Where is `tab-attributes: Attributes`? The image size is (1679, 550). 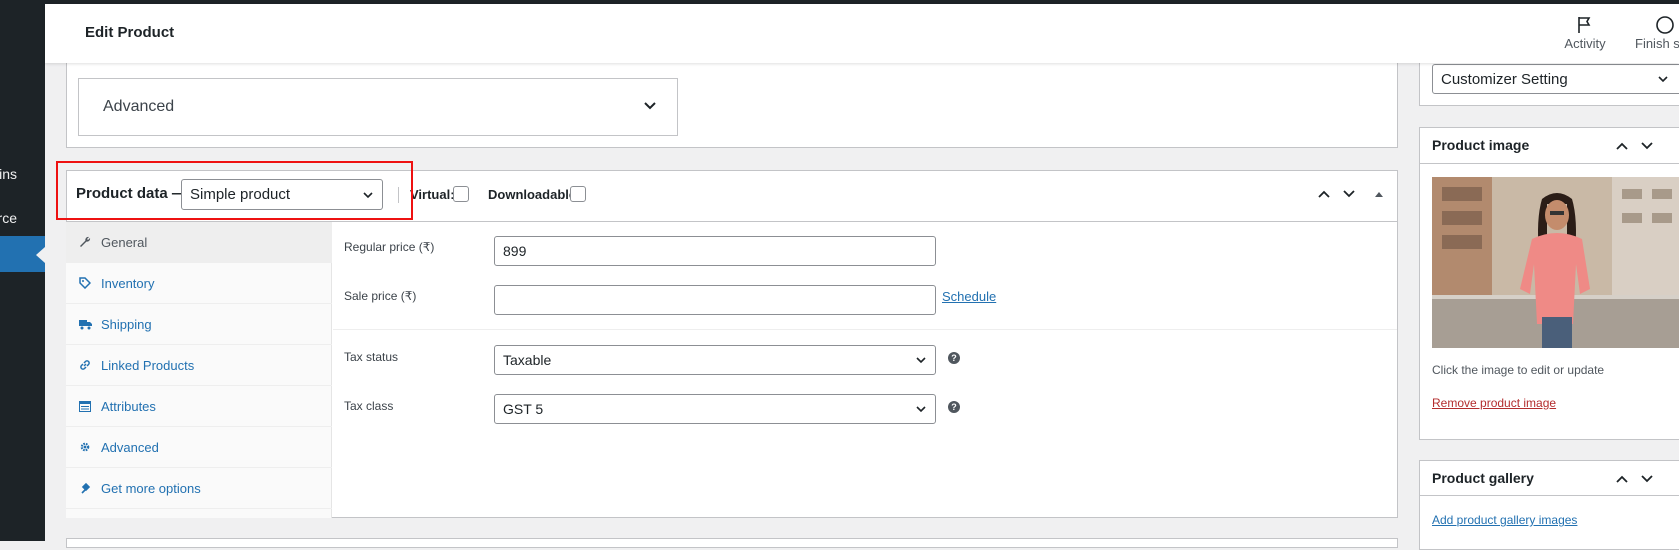
tab-attributes: Attributes is located at coordinates (199, 406).